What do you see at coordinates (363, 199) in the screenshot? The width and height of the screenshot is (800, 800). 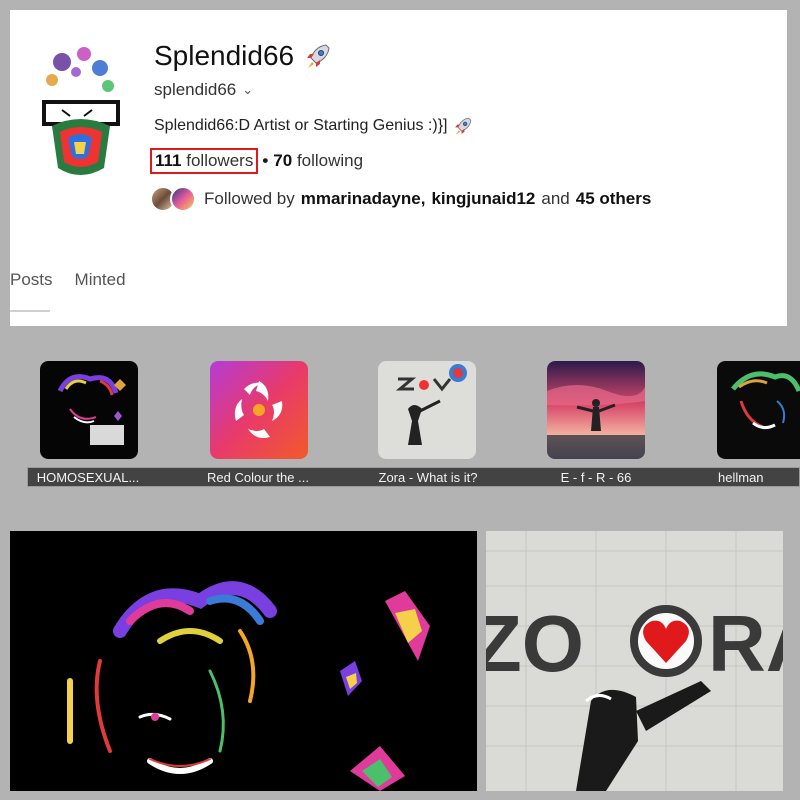 I see `followed-by-user: mmarinadayne,` at bounding box center [363, 199].